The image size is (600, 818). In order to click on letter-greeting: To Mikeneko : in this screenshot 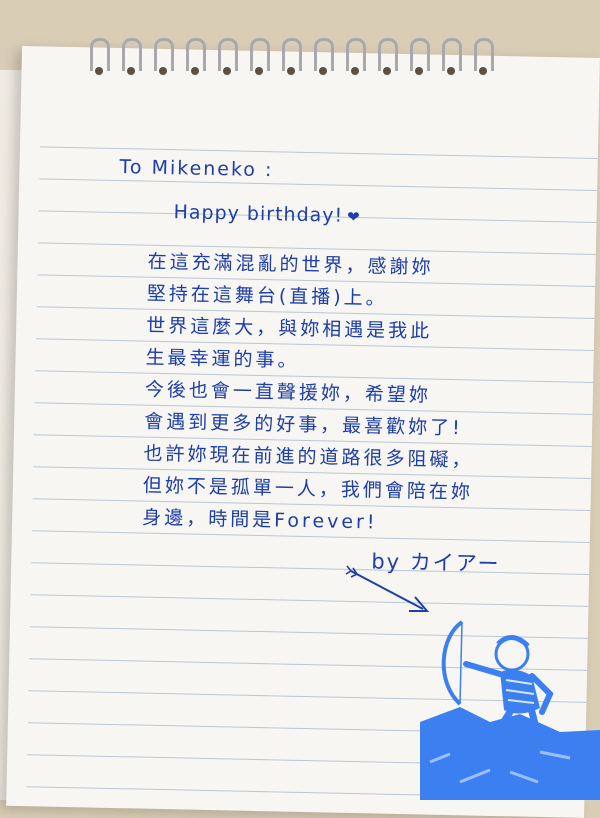, I will do `click(196, 169)`.